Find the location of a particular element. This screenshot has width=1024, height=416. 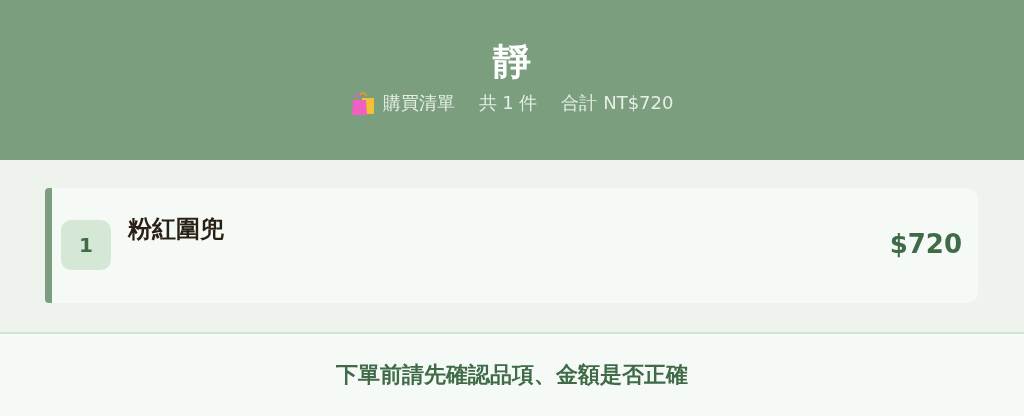

notice-text: 下單前請先確認品項、金額是否正確 is located at coordinates (512, 375).